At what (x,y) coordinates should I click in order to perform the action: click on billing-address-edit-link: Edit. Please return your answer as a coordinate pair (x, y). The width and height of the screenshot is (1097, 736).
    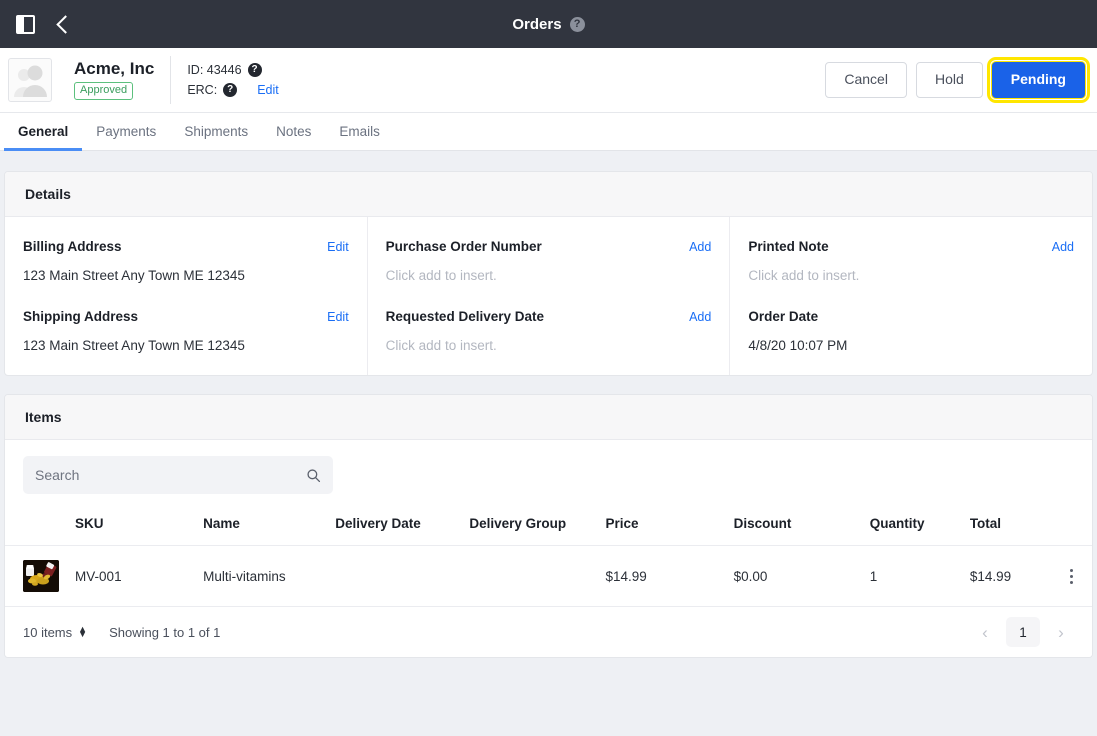
    Looking at the image, I should click on (338, 247).